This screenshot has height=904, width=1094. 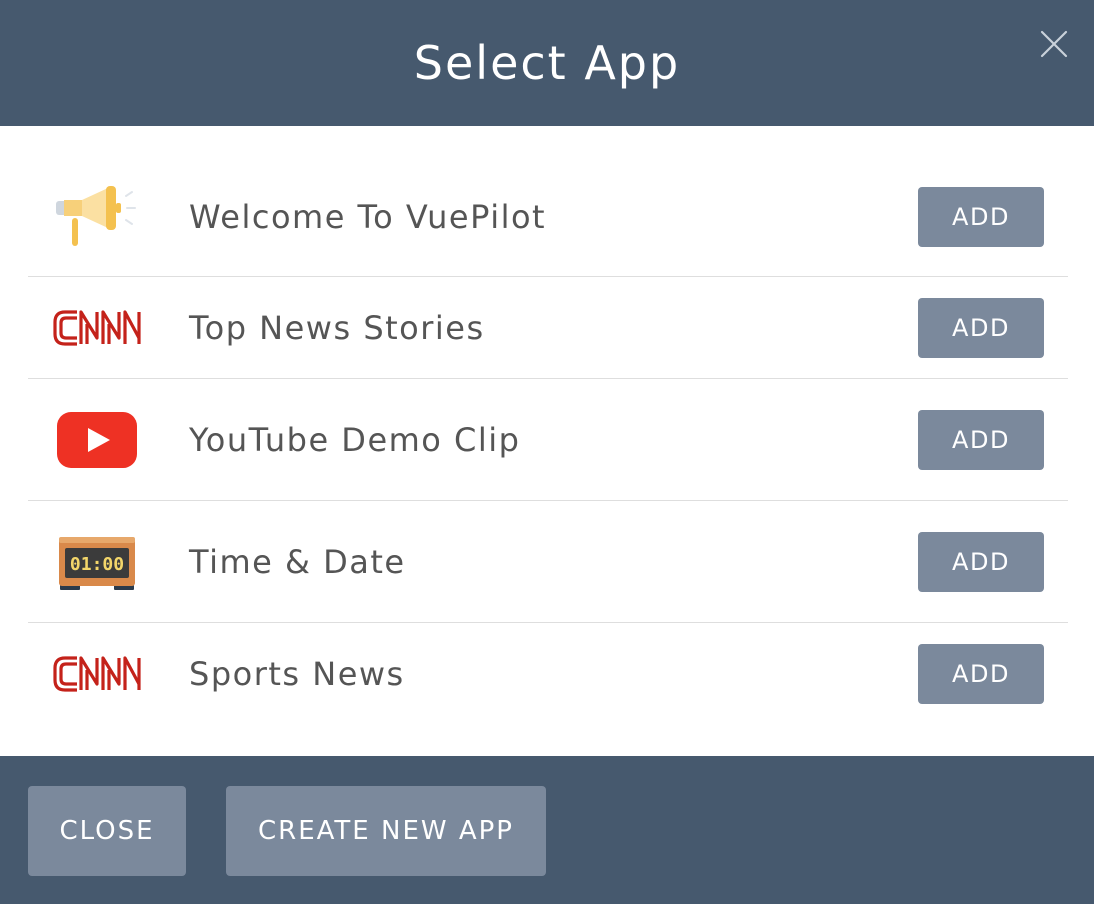 What do you see at coordinates (107, 831) in the screenshot?
I see `close-button: CLOSE` at bounding box center [107, 831].